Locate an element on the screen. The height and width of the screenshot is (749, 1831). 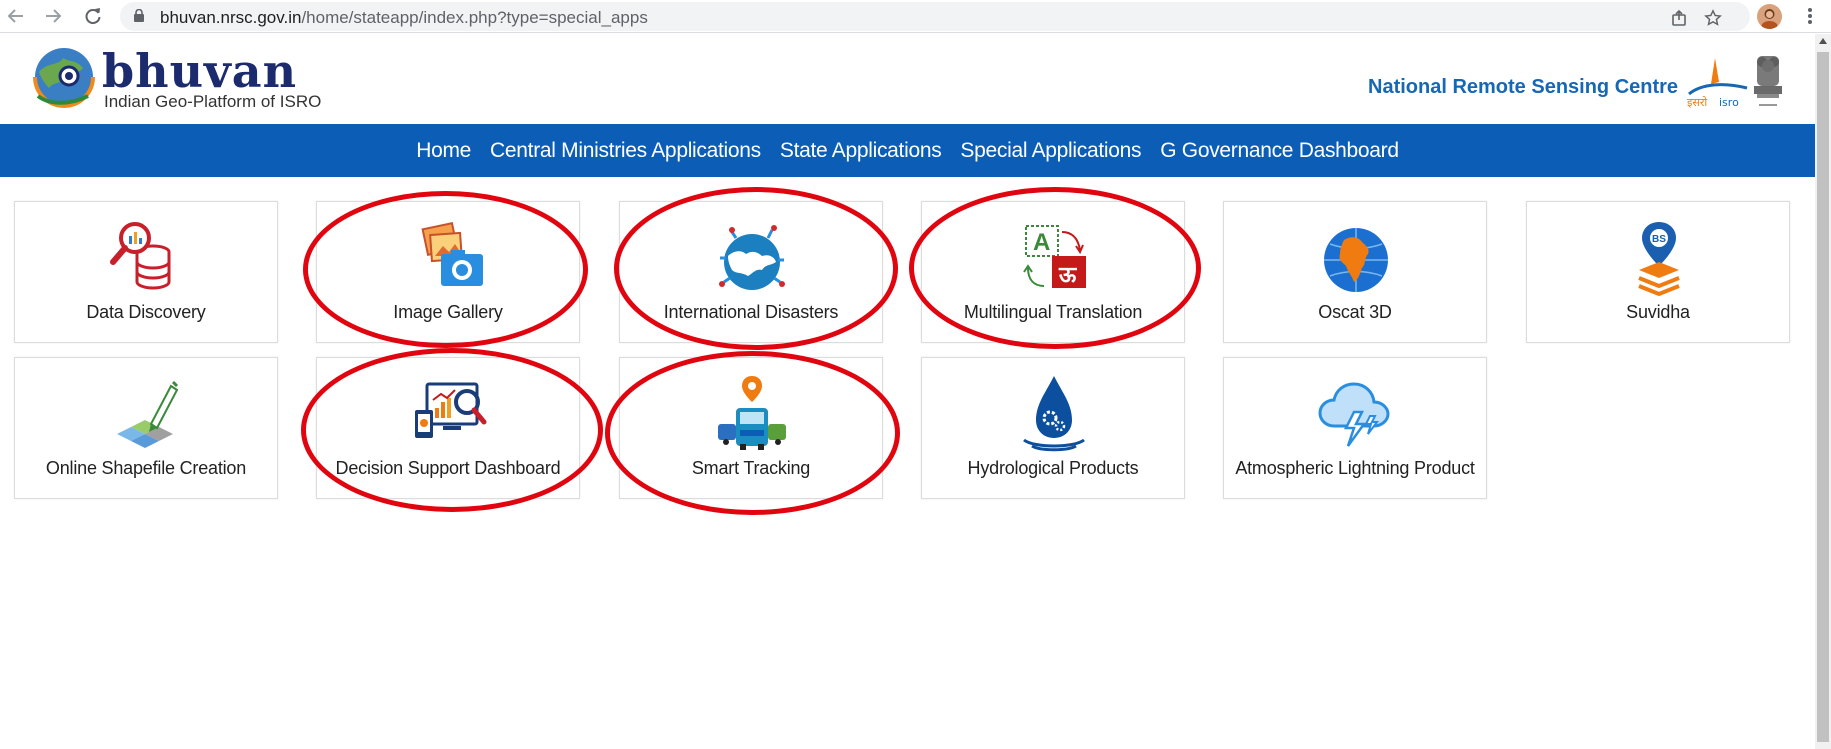
forward-arrow-icon is located at coordinates (53, 16).